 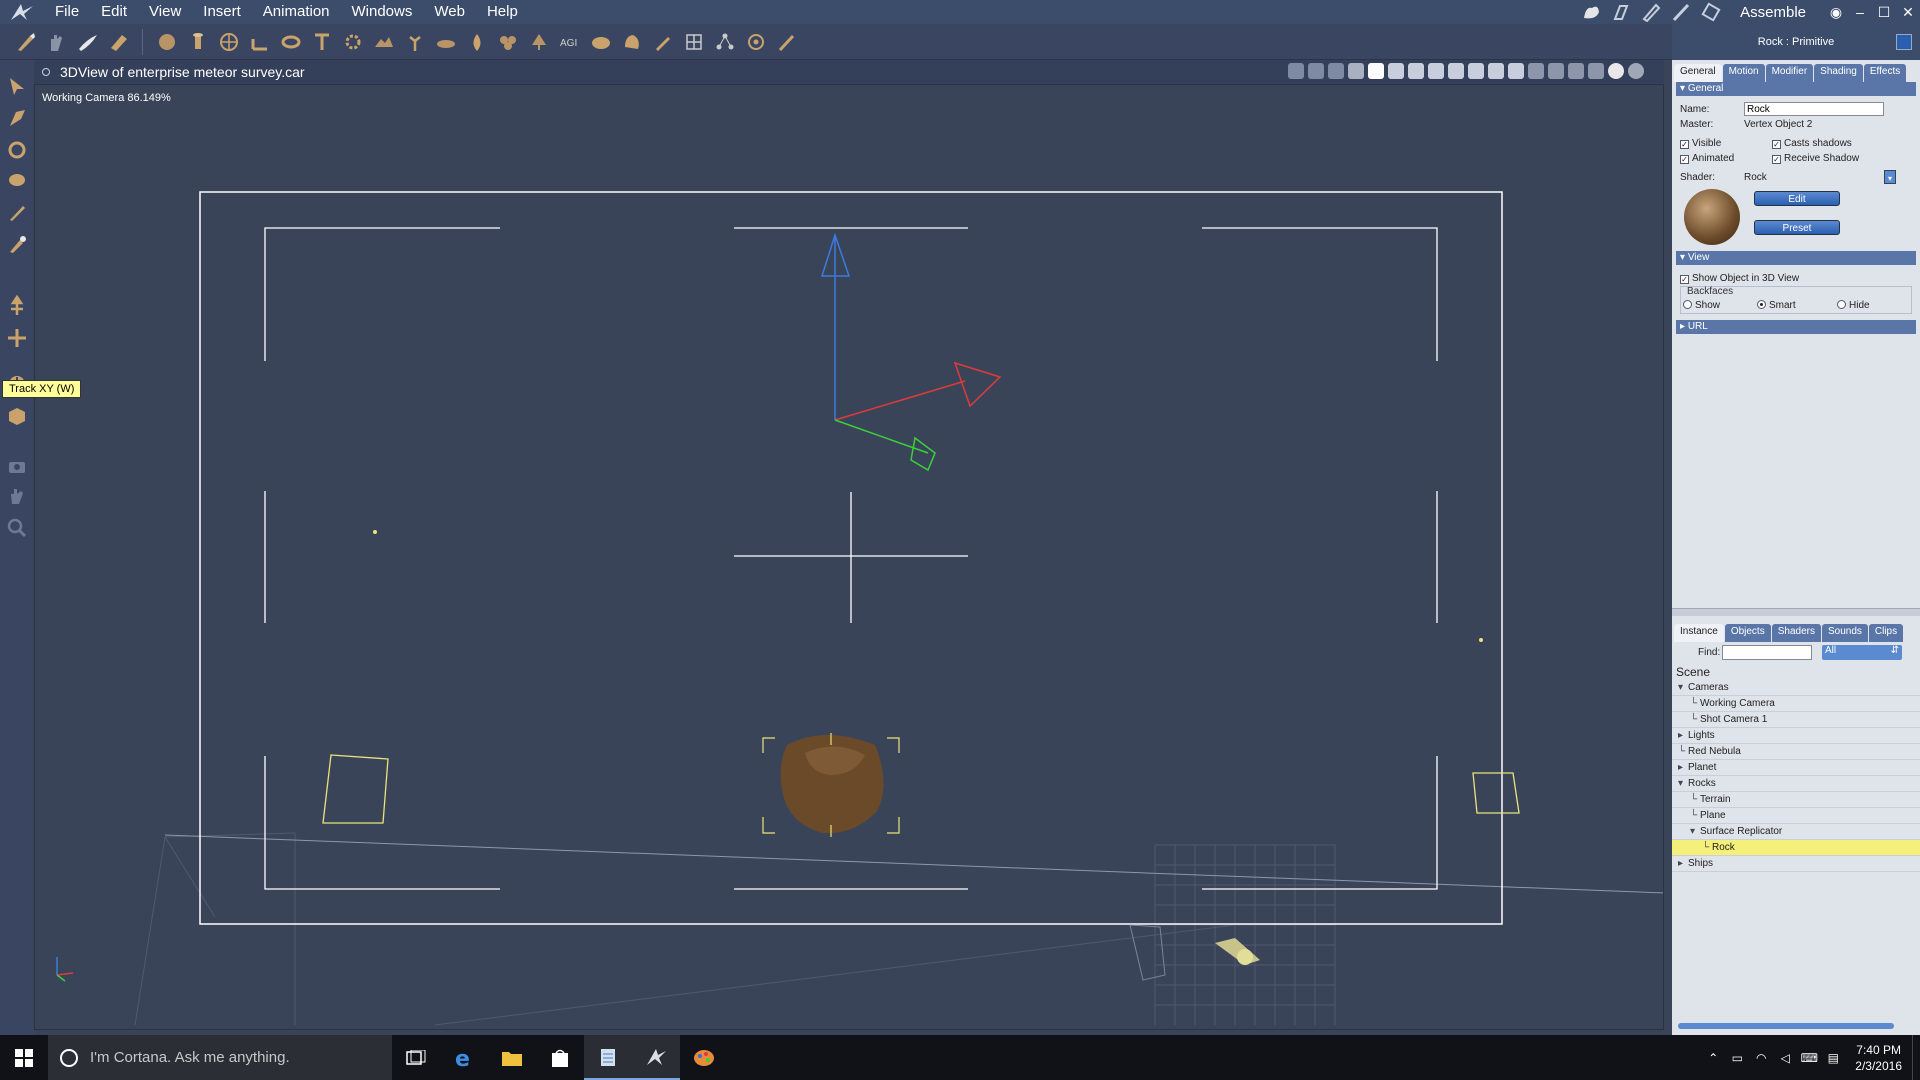 What do you see at coordinates (1836, 12) in the screenshot?
I see `eye-icon: ◉` at bounding box center [1836, 12].